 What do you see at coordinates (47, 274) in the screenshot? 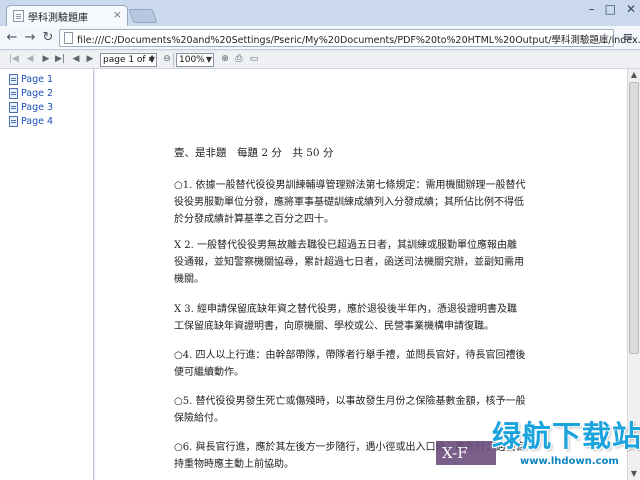
I see `page-sidebar: Page 1 Page 2 Page 3 Page 4` at bounding box center [47, 274].